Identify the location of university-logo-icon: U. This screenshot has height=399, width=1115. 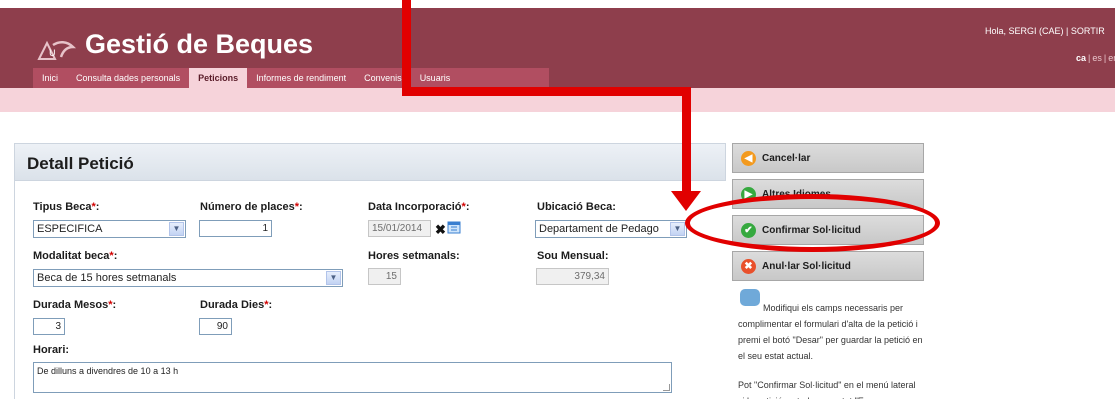
(57, 50).